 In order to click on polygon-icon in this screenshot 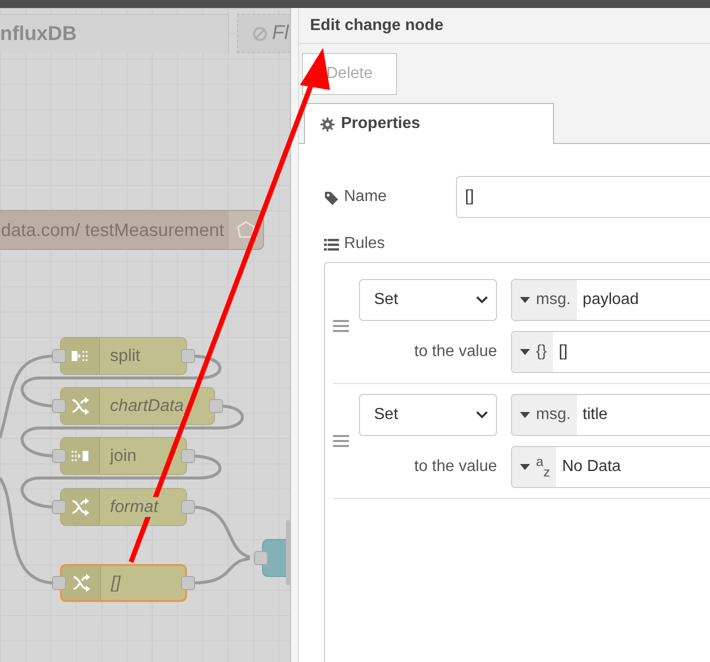, I will do `click(246, 230)`.